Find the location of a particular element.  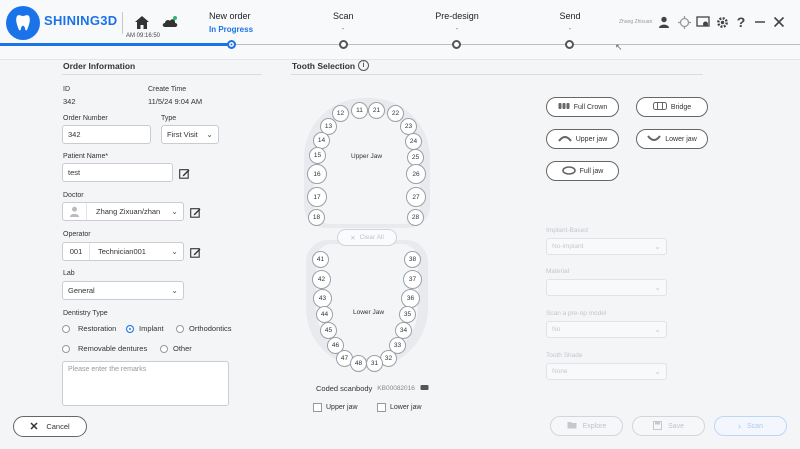

tooth-28: 28 is located at coordinates (415, 217).